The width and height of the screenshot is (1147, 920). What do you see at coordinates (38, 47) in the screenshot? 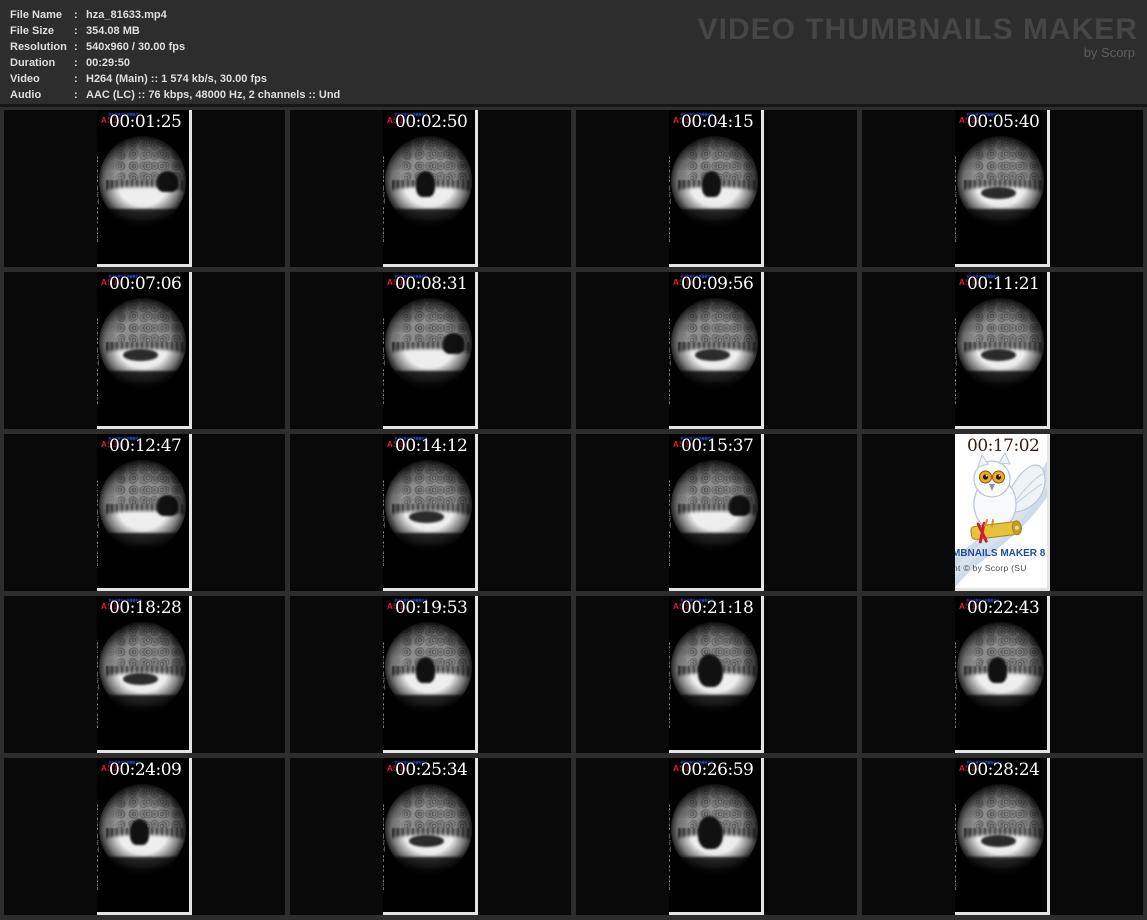
I see `file-info-label: Resolution` at bounding box center [38, 47].